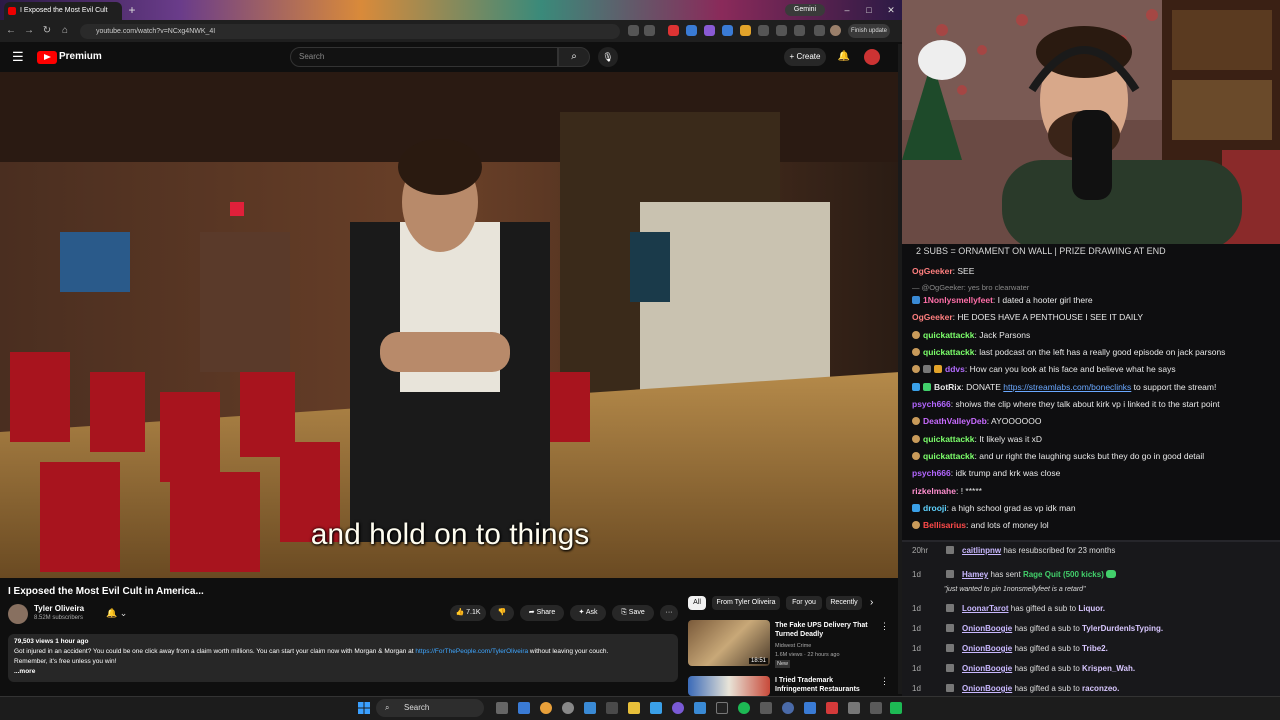 This screenshot has height=720, width=1280. What do you see at coordinates (19, 57) in the screenshot?
I see `hamburger-menu-icon: ☰` at bounding box center [19, 57].